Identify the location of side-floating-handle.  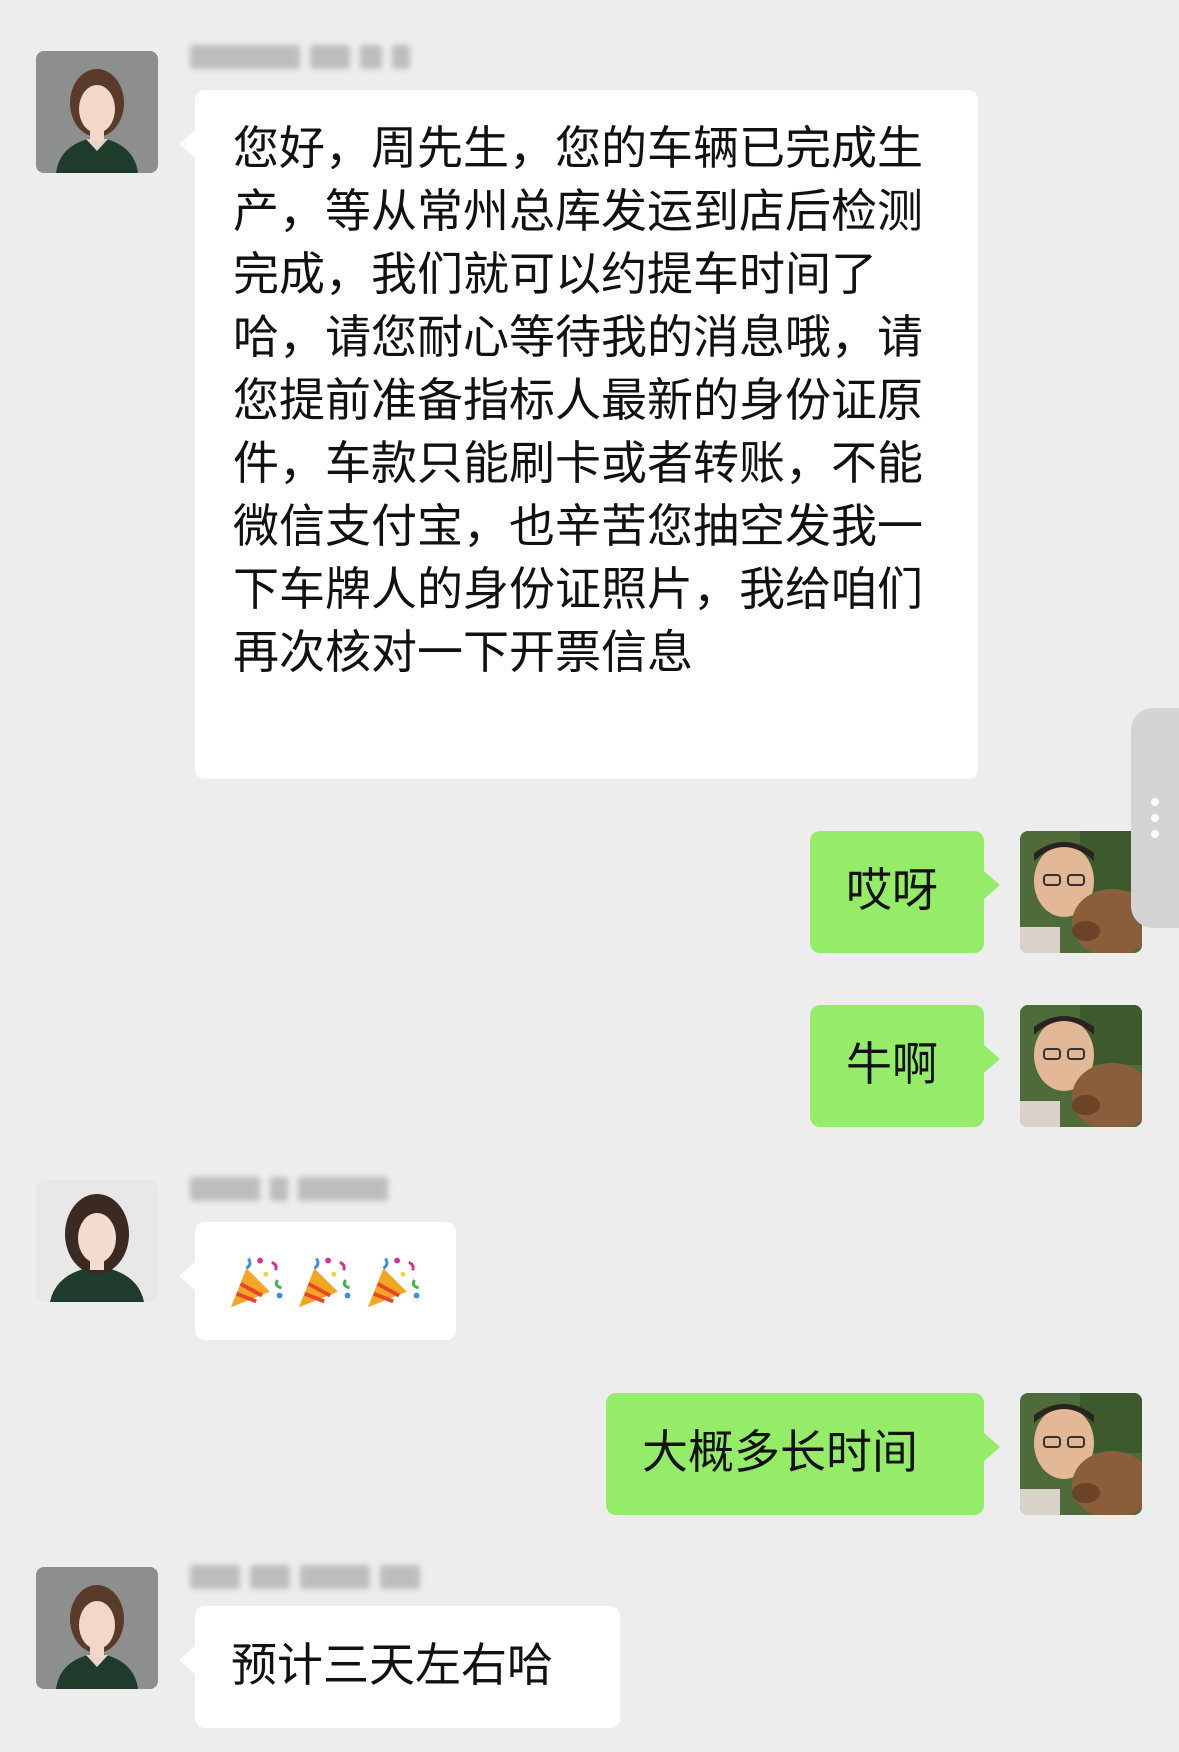
(1155, 818).